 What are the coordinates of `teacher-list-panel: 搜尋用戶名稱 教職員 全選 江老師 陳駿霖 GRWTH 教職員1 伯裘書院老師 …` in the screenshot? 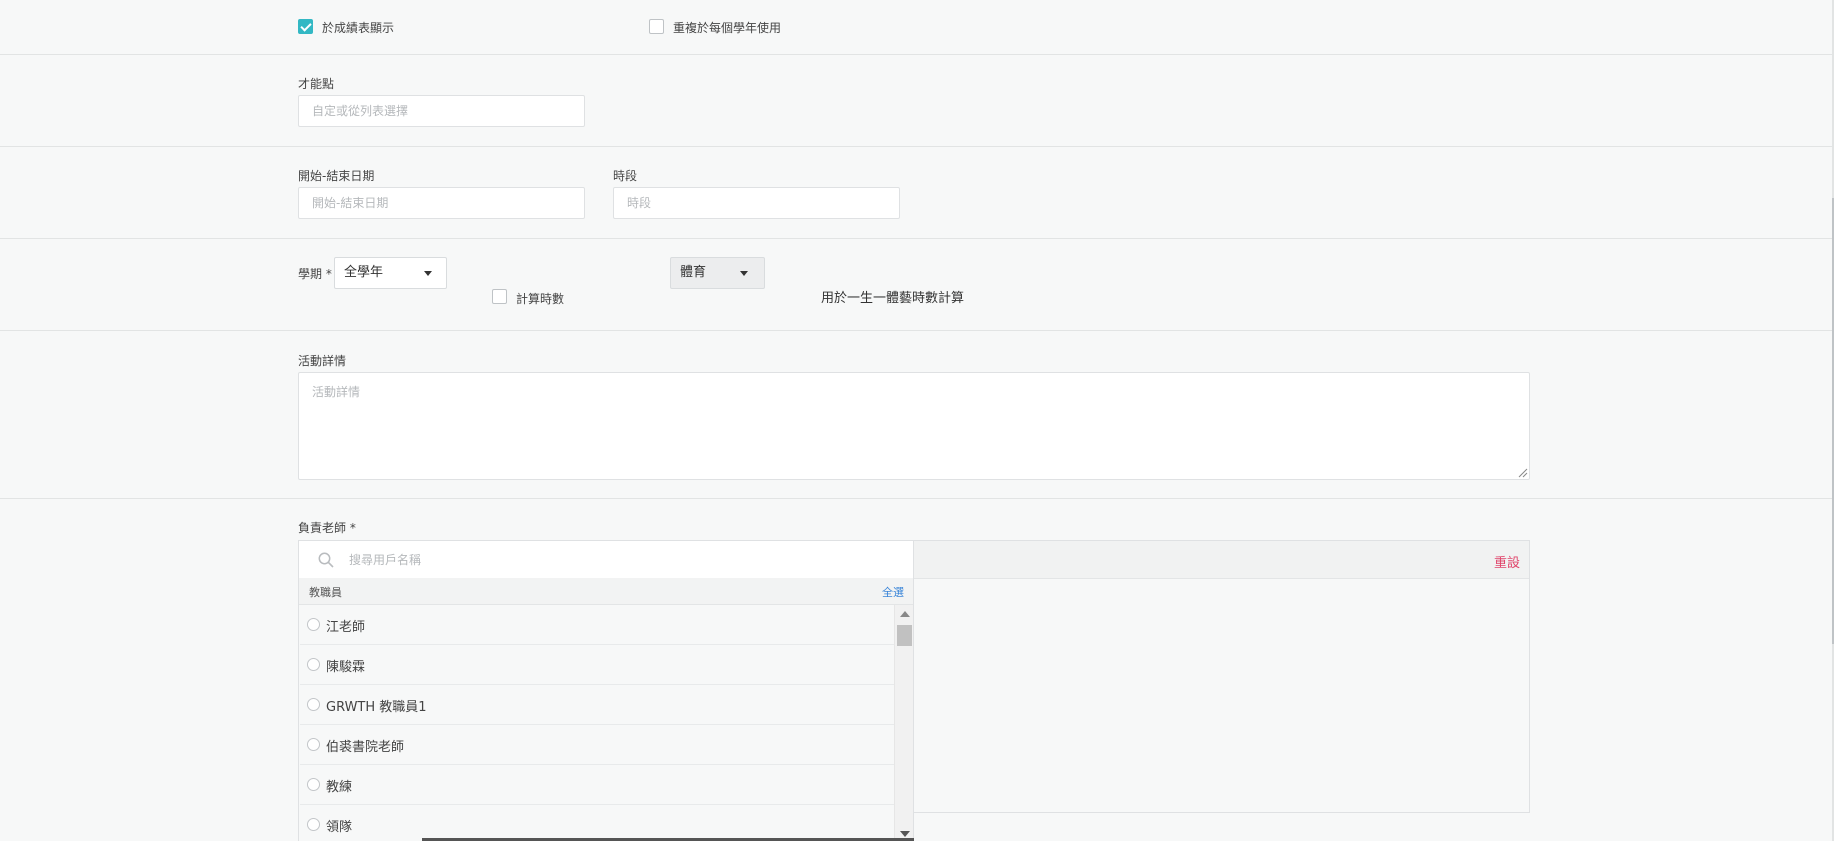 It's located at (606, 690).